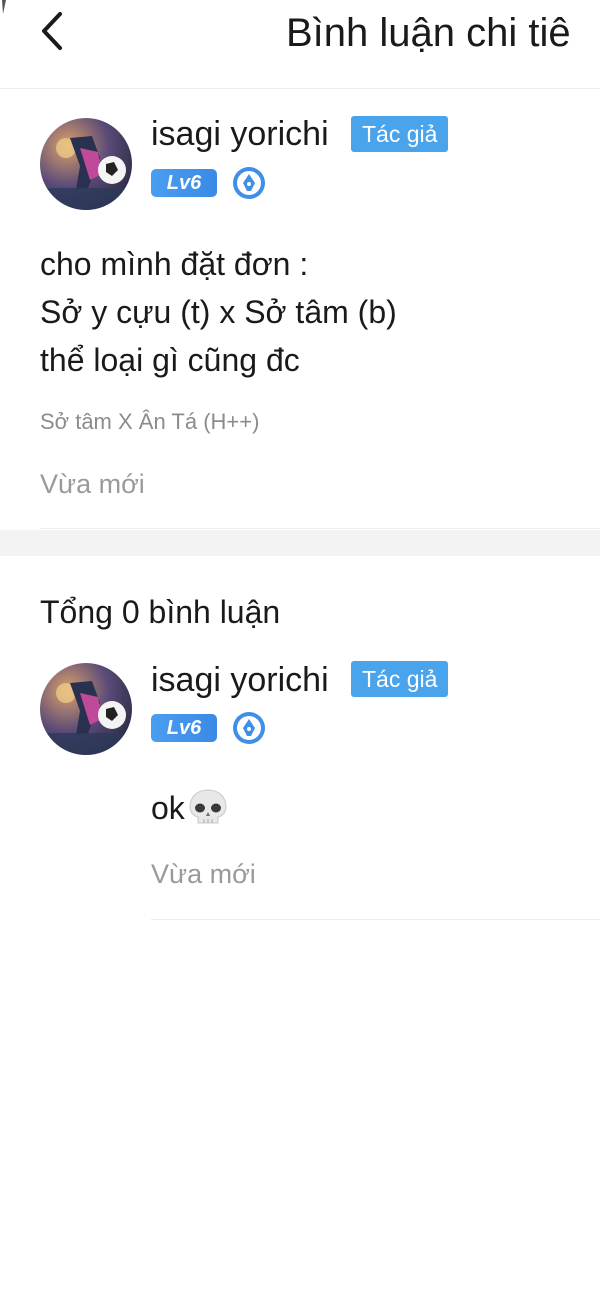 This screenshot has width=600, height=1302. What do you see at coordinates (203, 874) in the screenshot?
I see `comment-timestamp: Vừa mới` at bounding box center [203, 874].